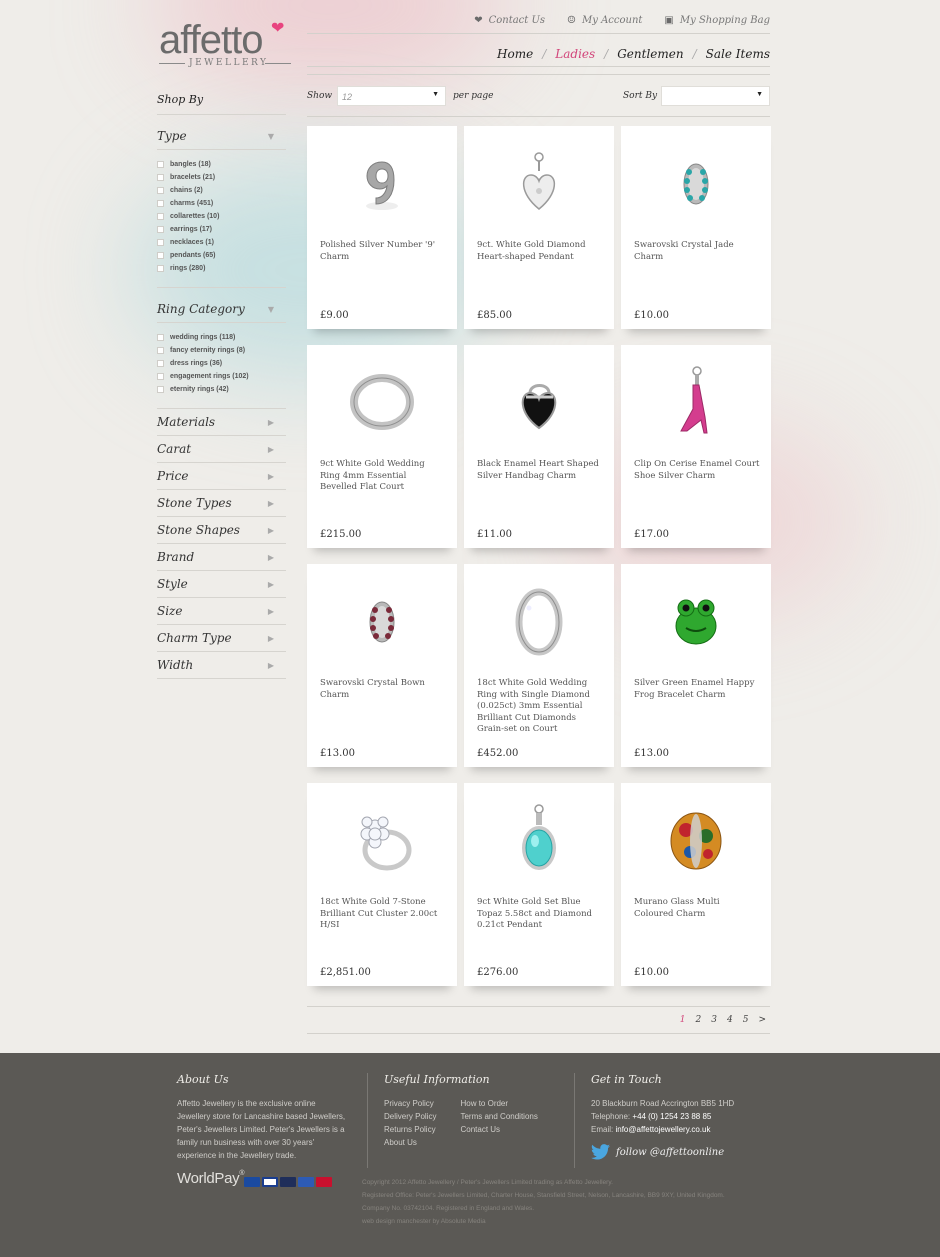 This screenshot has height=1257, width=940. What do you see at coordinates (410, 1103) in the screenshot?
I see `footer-link: Privacy Policy` at bounding box center [410, 1103].